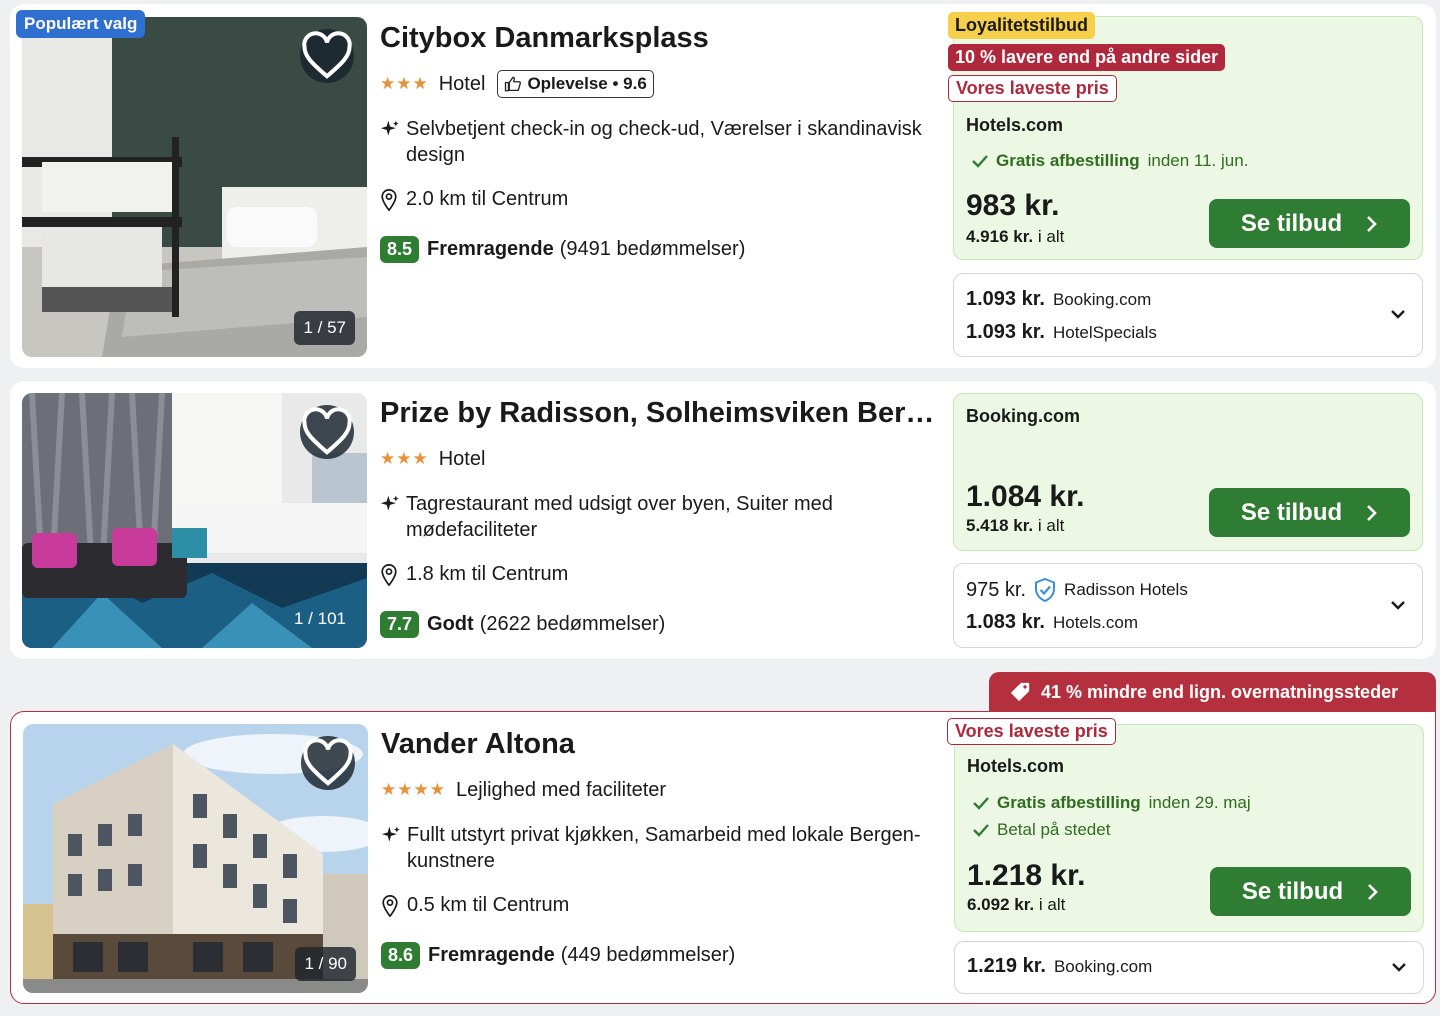 The height and width of the screenshot is (1016, 1440). I want to click on guest-rating: 7.7 Godt (2622 bedømmelser), so click(660, 624).